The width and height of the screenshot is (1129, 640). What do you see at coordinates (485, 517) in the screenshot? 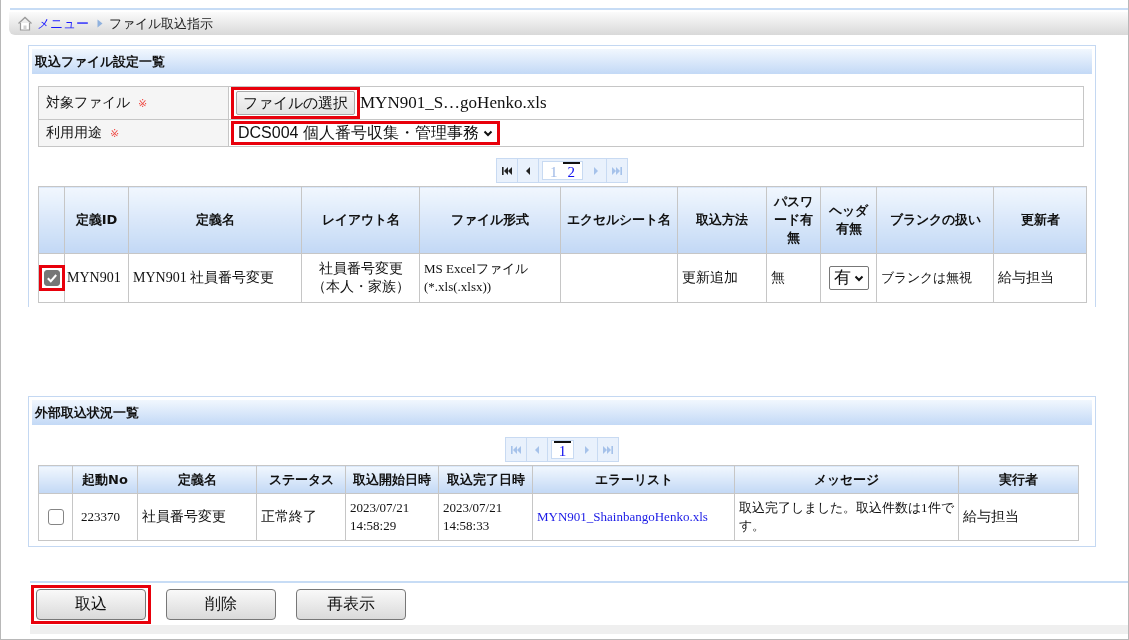
I see `table-cell: 2023/07/21 14:58:33` at bounding box center [485, 517].